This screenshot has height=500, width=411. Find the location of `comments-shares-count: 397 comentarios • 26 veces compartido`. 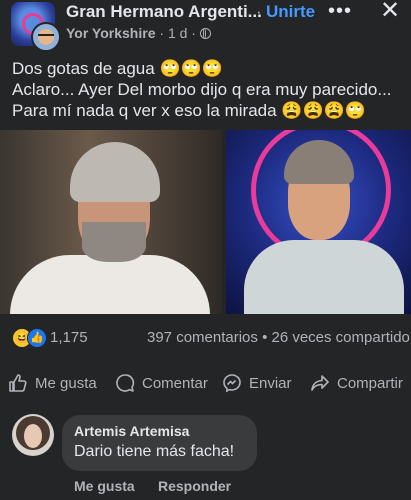

comments-shares-count: 397 comentarios • 26 veces compartido is located at coordinates (278, 337).